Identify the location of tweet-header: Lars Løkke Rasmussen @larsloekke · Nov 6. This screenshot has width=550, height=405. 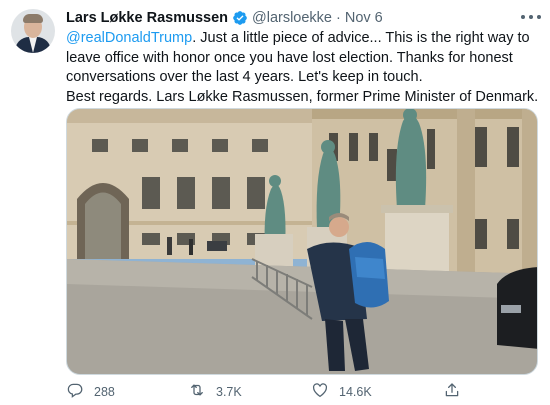
(224, 18).